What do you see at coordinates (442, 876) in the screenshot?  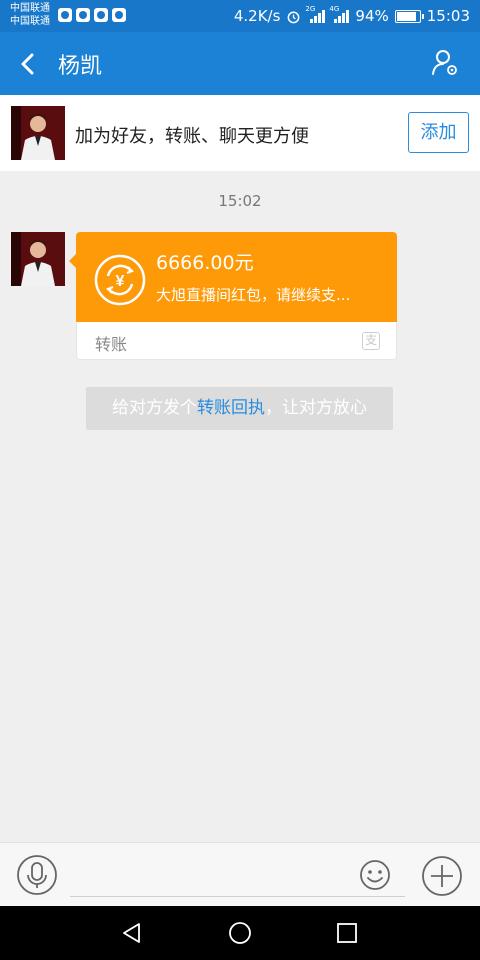 I see `plus-icon` at bounding box center [442, 876].